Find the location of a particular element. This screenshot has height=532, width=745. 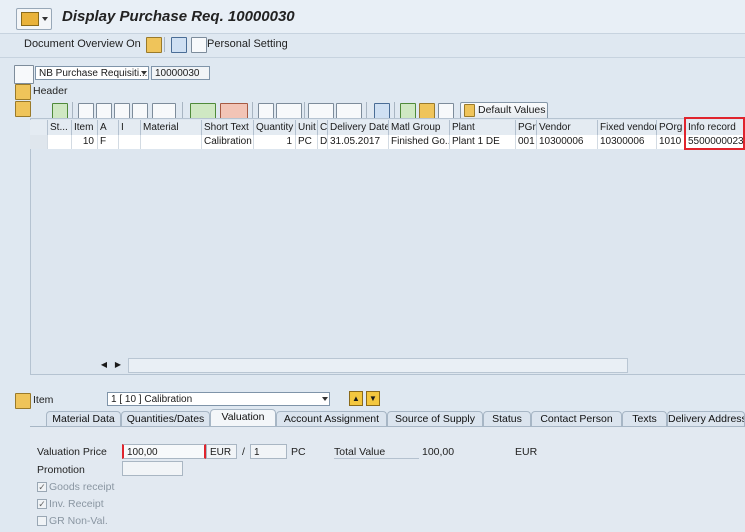

tab-status: Status is located at coordinates (507, 418).